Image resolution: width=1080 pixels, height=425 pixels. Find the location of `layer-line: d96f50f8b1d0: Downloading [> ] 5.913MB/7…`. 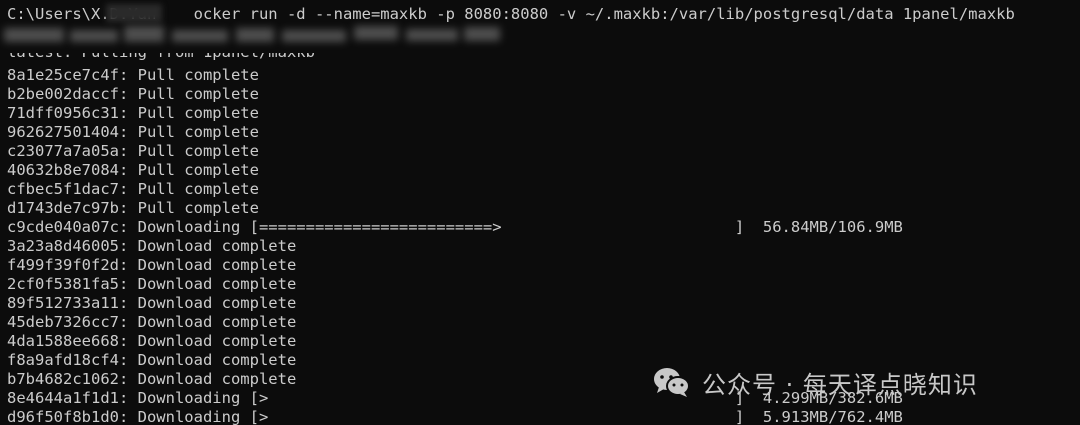

layer-line: d96f50f8b1d0: Downloading [> ] 5.913MB/7… is located at coordinates (455, 416).